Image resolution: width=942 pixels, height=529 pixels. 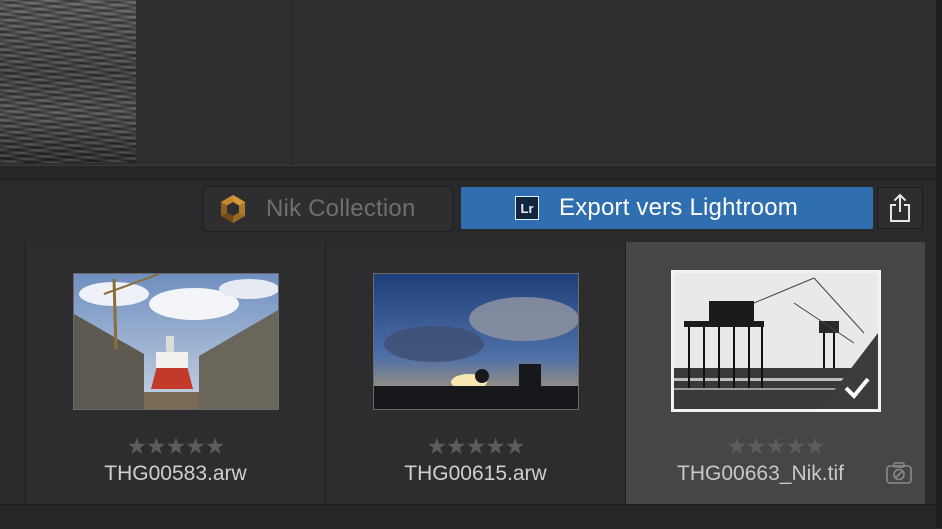 I want to click on nik-collection-button: Nik Collection, so click(x=328, y=209).